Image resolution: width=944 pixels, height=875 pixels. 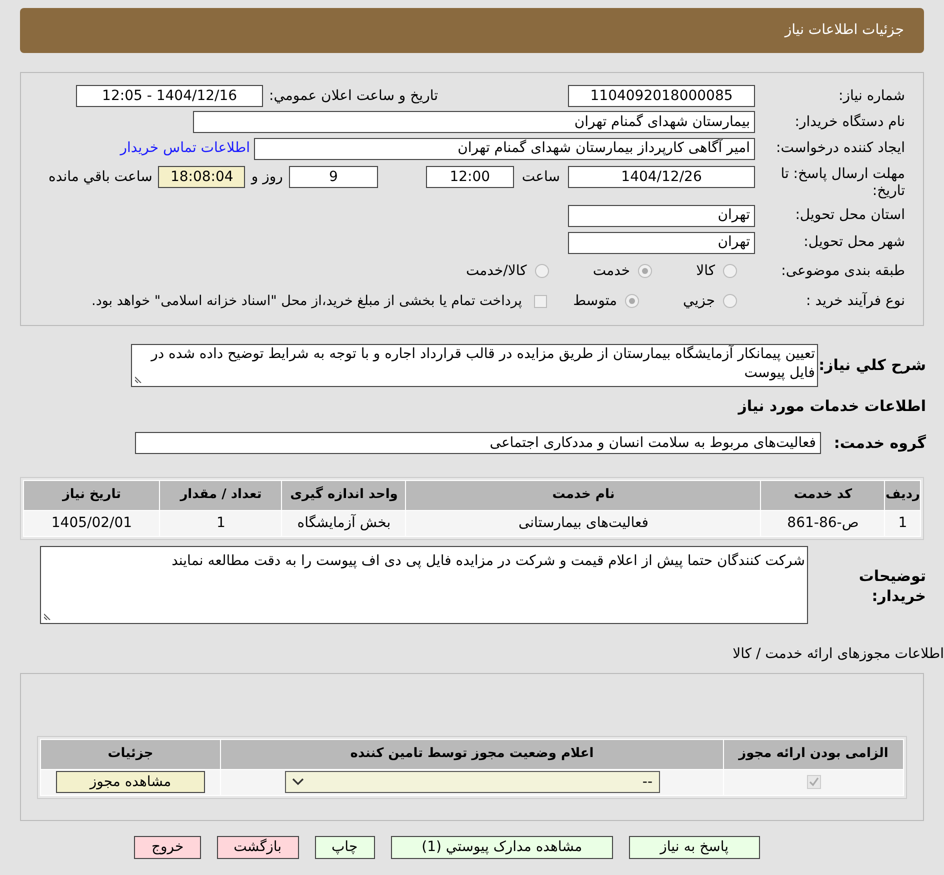 What do you see at coordinates (844, 30) in the screenshot?
I see `page-title: جزئیات اطلاعات نیاز` at bounding box center [844, 30].